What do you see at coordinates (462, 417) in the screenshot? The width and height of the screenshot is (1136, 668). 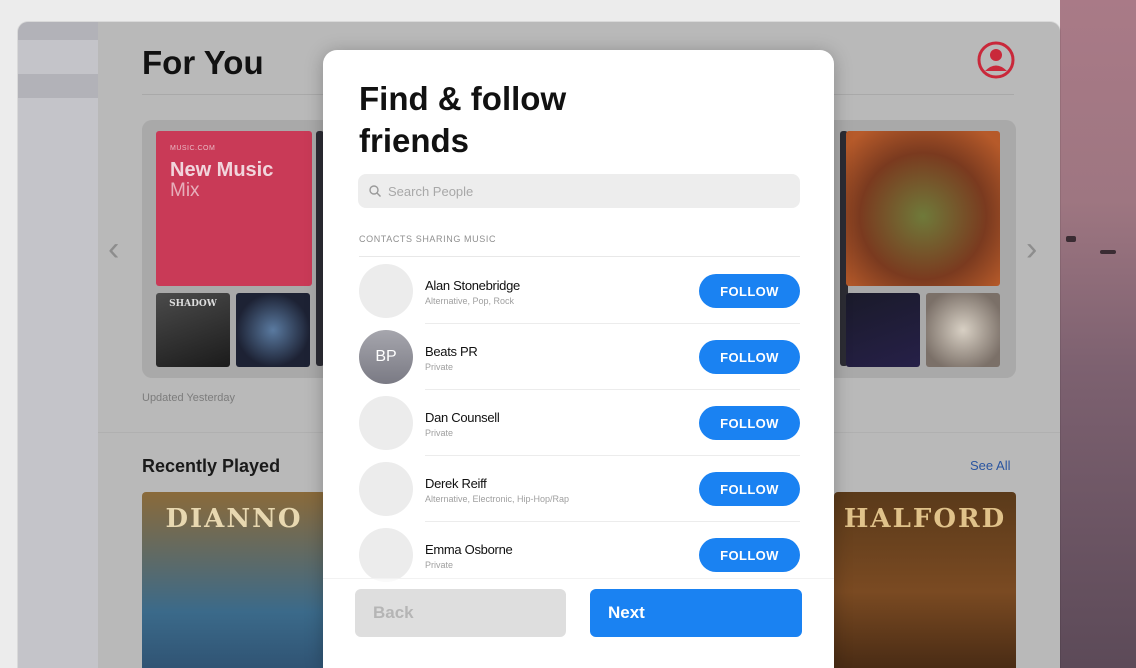 I see `contact-name: Dan Counsell` at bounding box center [462, 417].